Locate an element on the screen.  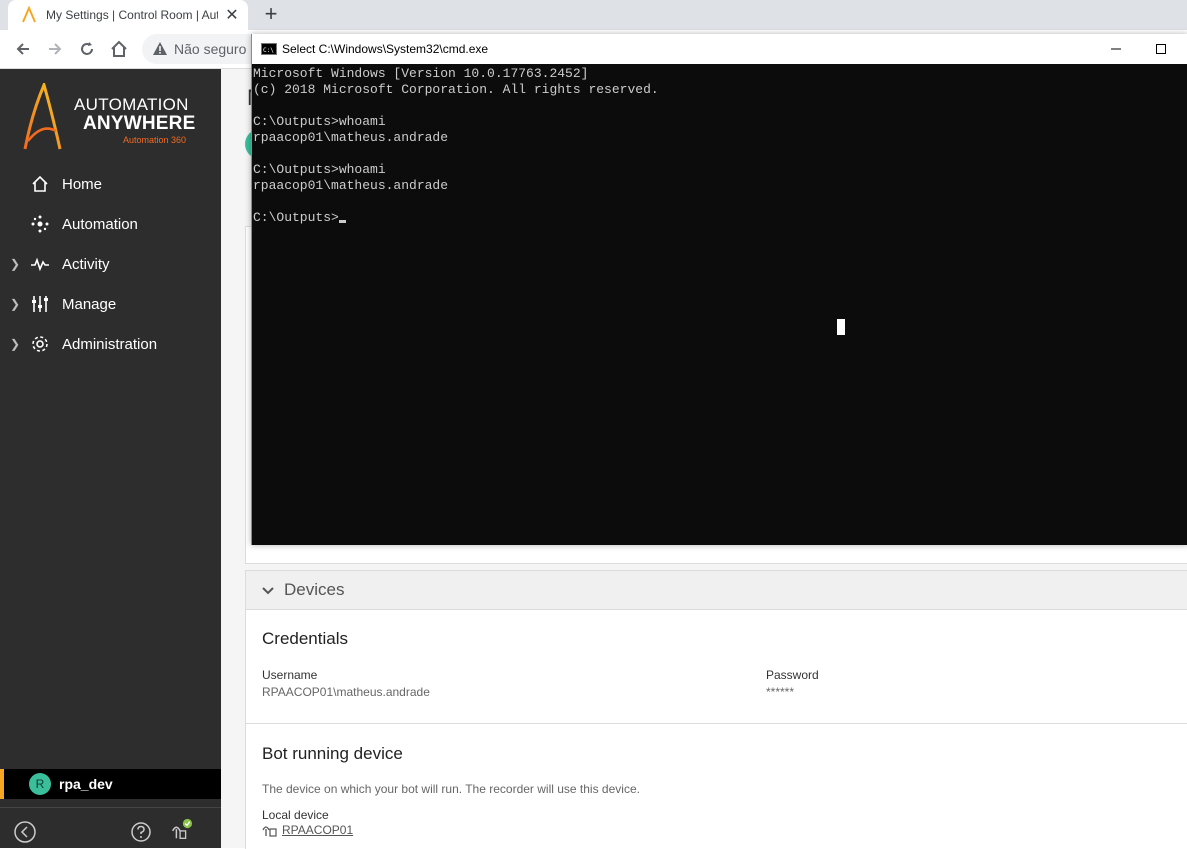
sidebar-item-label: Administration is located at coordinates (110, 344).